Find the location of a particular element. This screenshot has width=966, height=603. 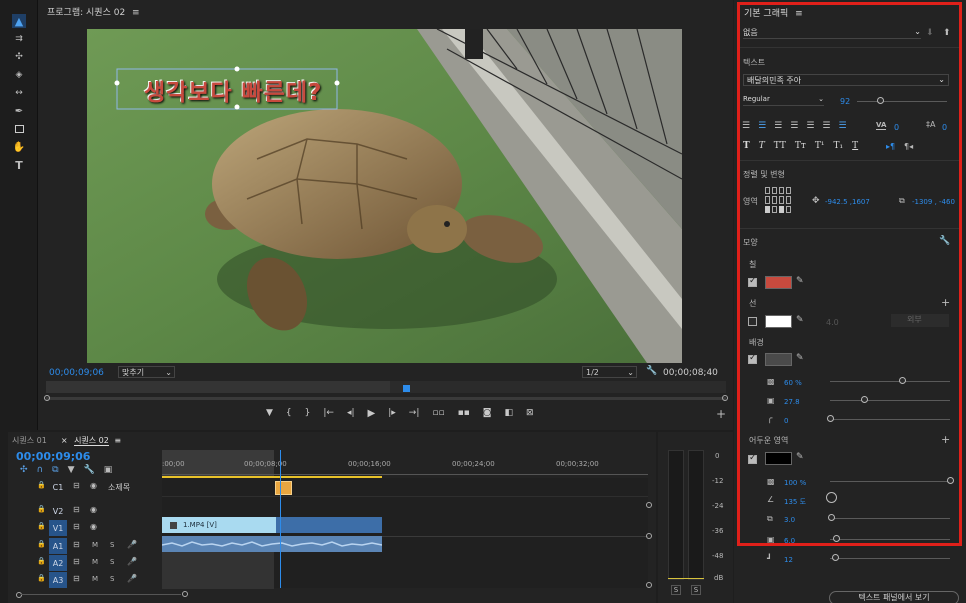

bg-opacity-slider is located at coordinates (890, 381).